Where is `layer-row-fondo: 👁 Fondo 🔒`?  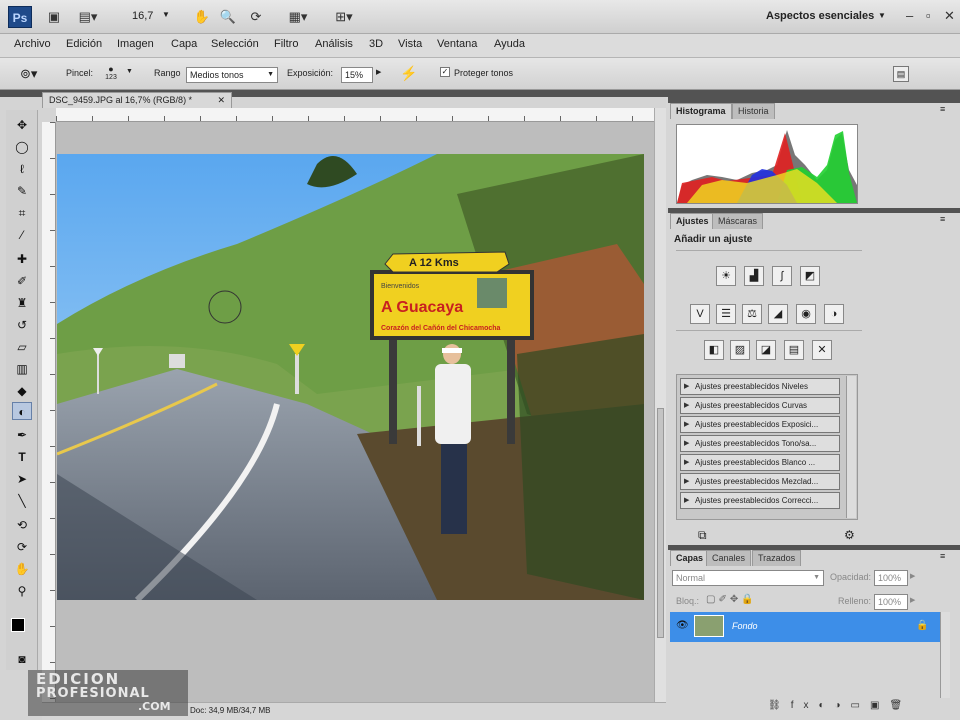
layer-row-fondo: 👁 Fondo 🔒 is located at coordinates (805, 627).